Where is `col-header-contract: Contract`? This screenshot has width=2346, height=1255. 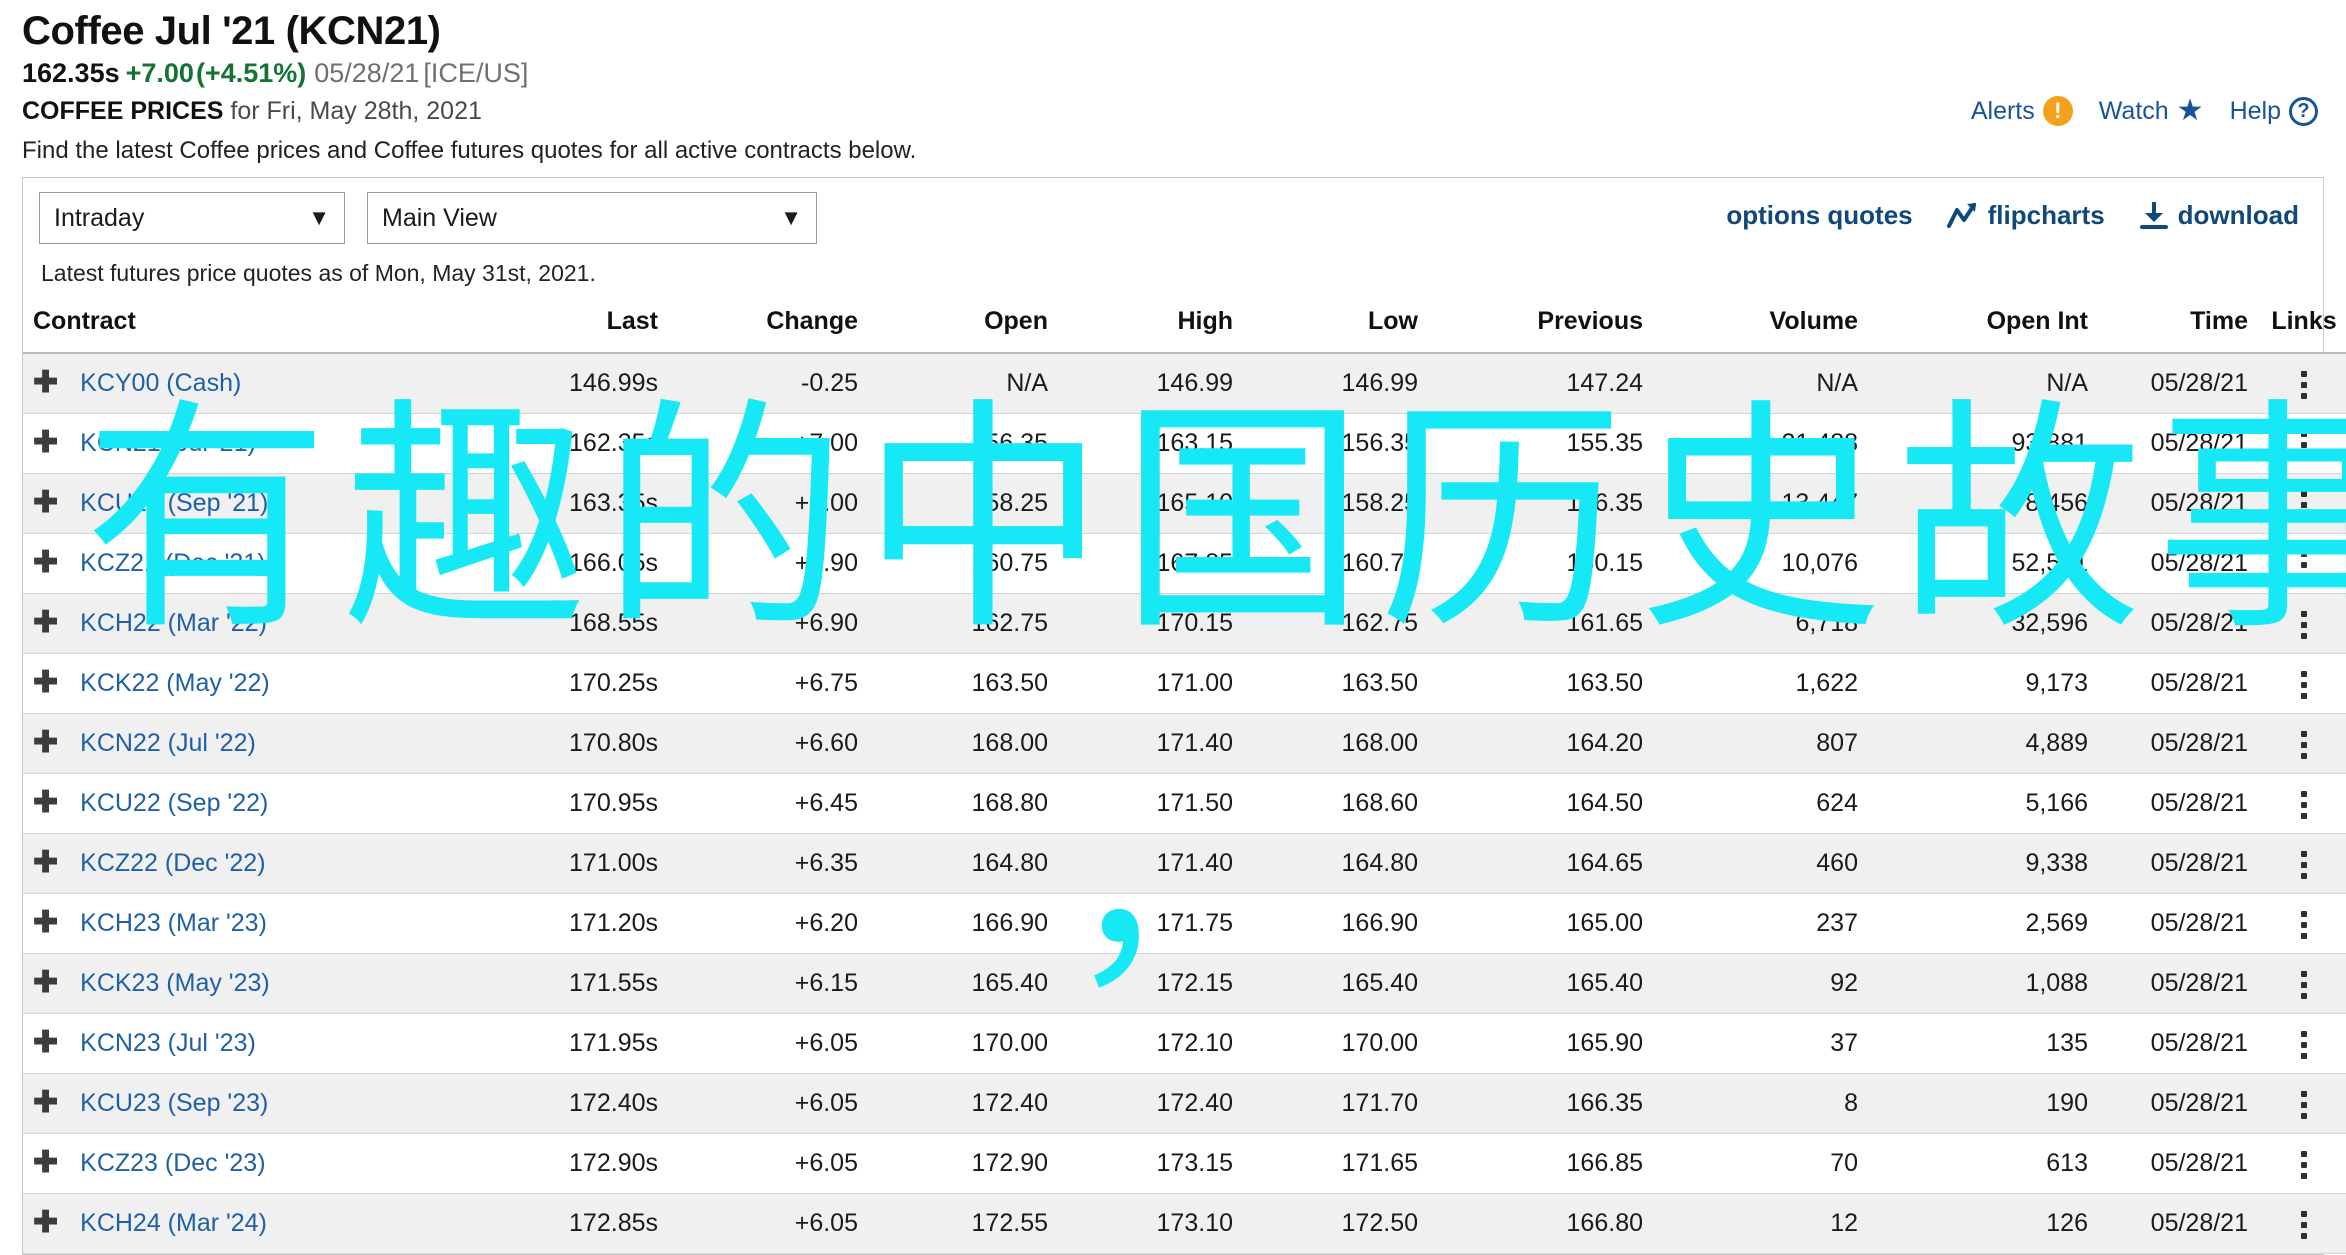
col-header-contract: Contract is located at coordinates (238, 328).